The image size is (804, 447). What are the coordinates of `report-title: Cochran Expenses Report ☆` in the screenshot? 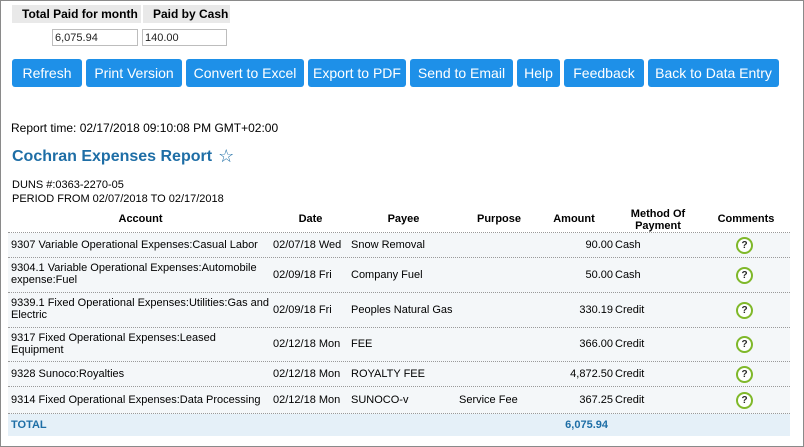 It's located at (123, 156).